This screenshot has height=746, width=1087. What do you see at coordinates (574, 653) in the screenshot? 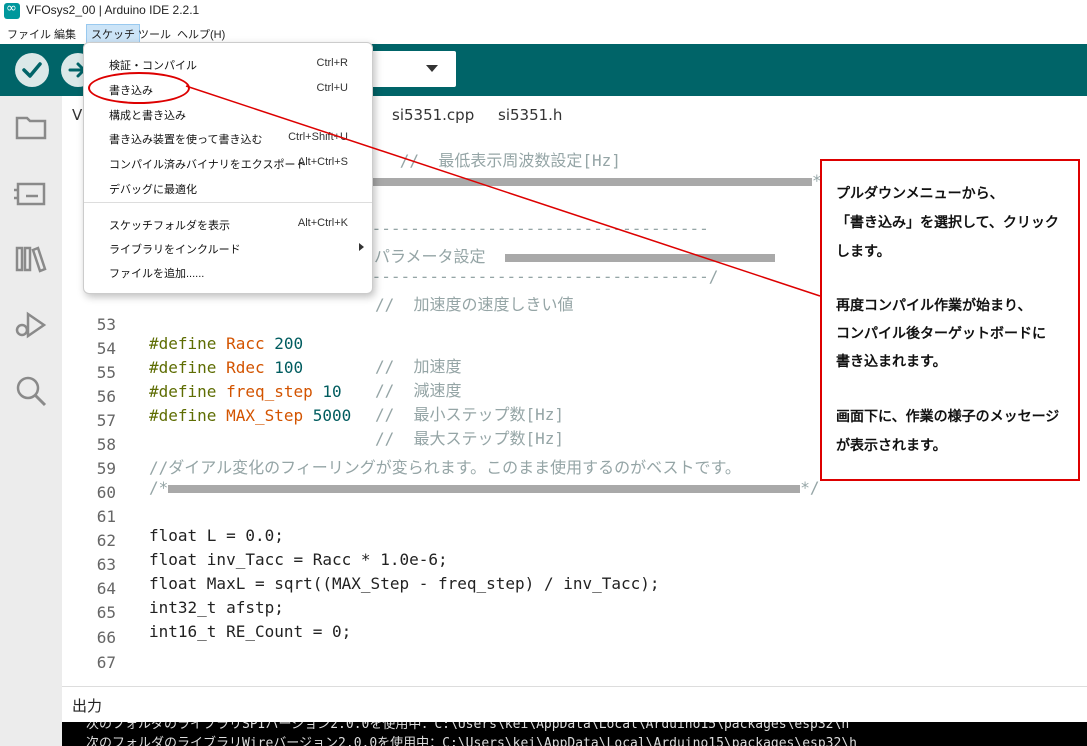
I see `code-line: 67` at bounding box center [574, 653].